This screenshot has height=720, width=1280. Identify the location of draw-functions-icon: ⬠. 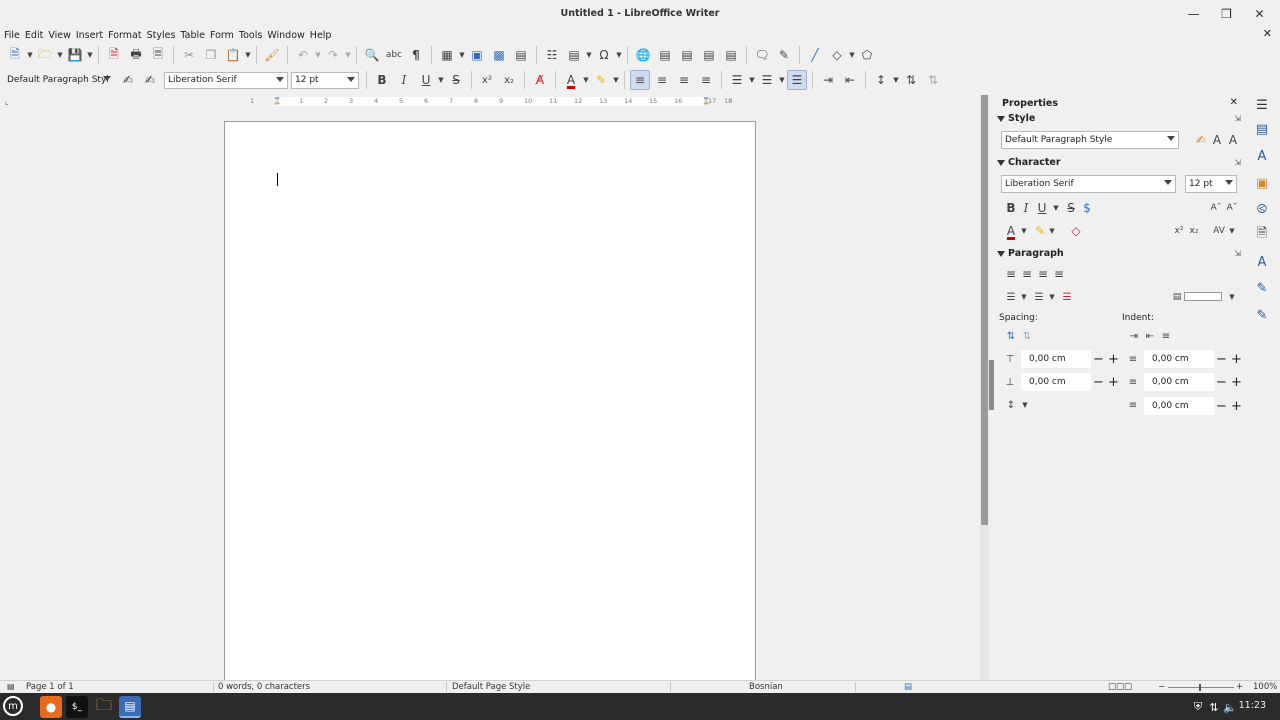
(867, 55).